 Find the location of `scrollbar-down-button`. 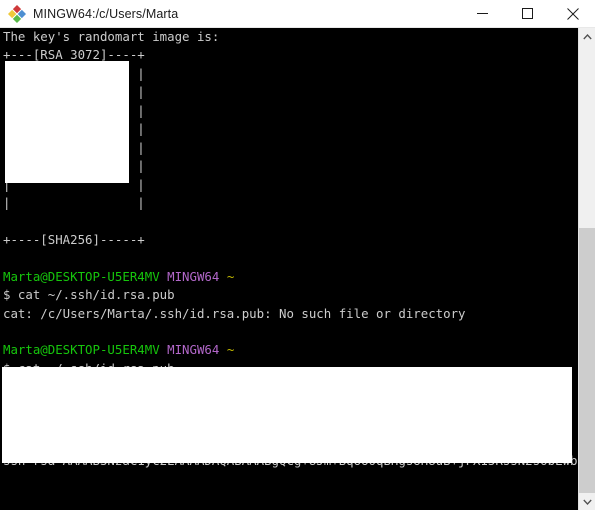

scrollbar-down-button is located at coordinates (587, 501).